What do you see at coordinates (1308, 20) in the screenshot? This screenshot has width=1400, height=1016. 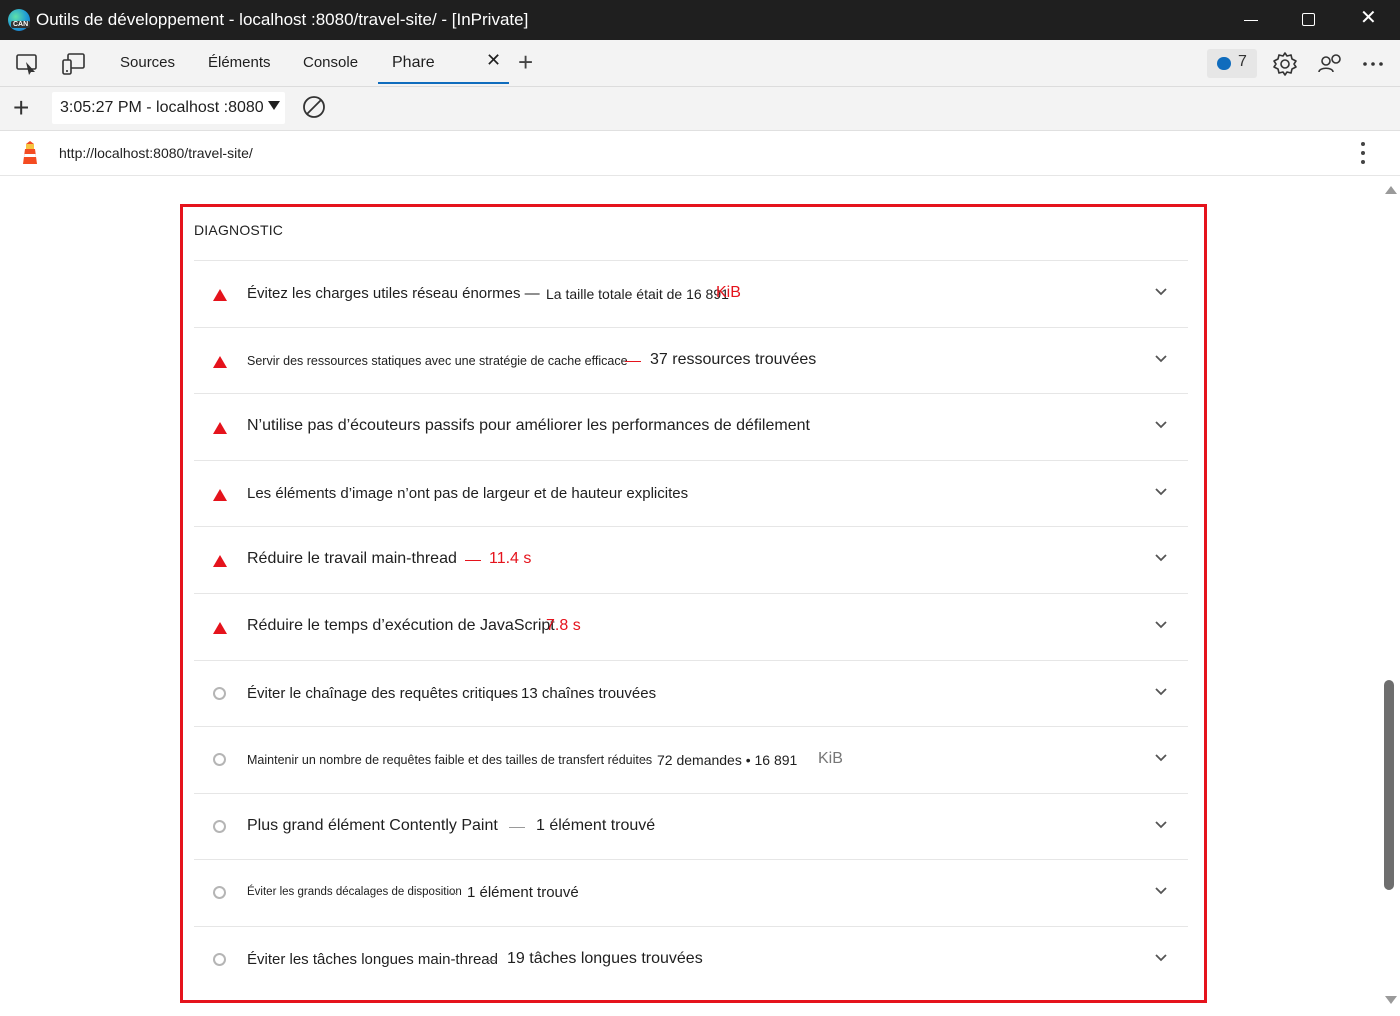 I see `maximize-button` at bounding box center [1308, 20].